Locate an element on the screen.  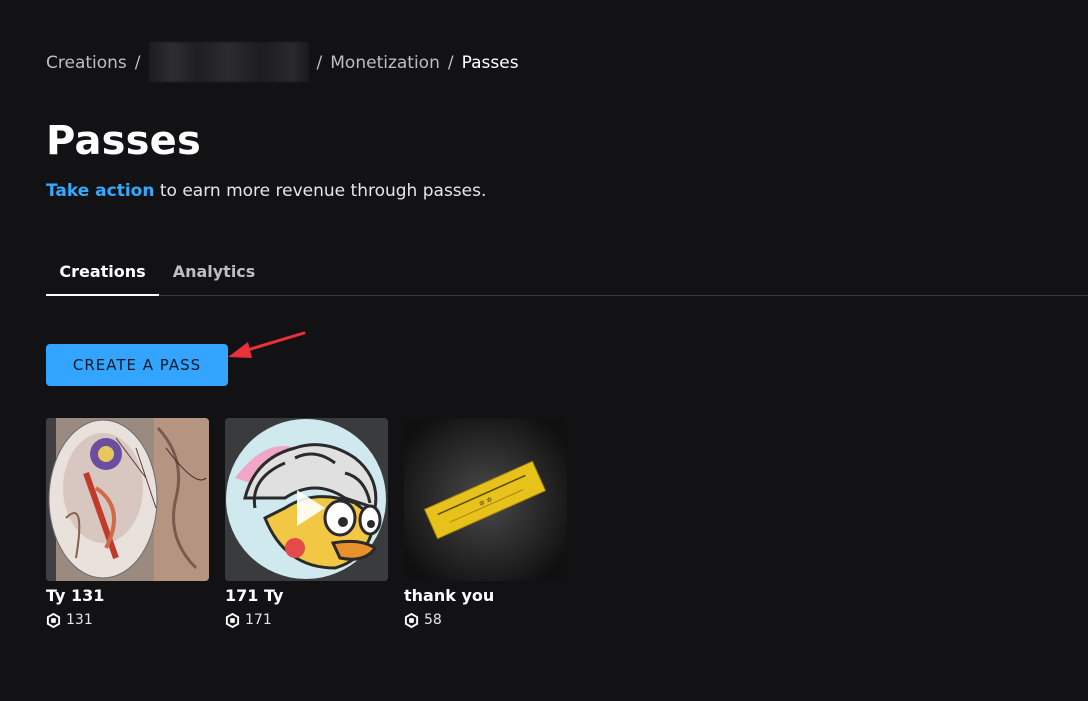
pass-name: 171 Ty is located at coordinates (306, 595).